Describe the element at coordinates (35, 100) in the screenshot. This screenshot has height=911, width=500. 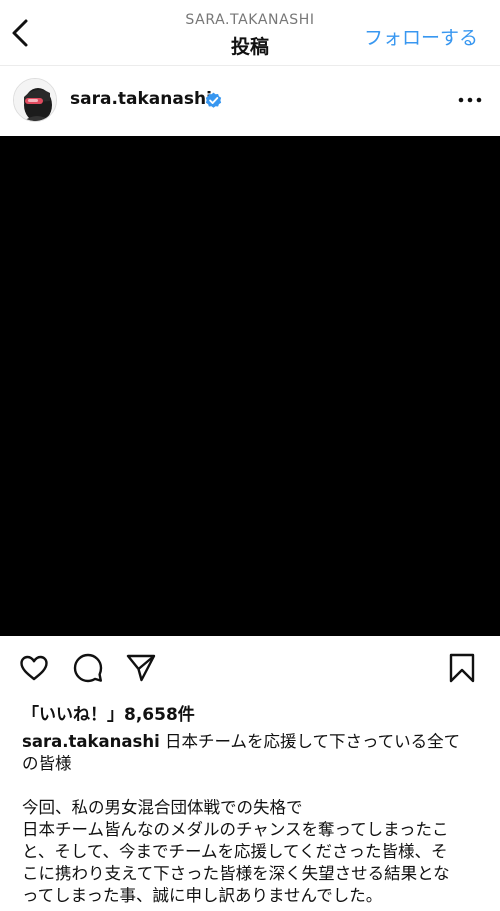
I see `avatar` at that location.